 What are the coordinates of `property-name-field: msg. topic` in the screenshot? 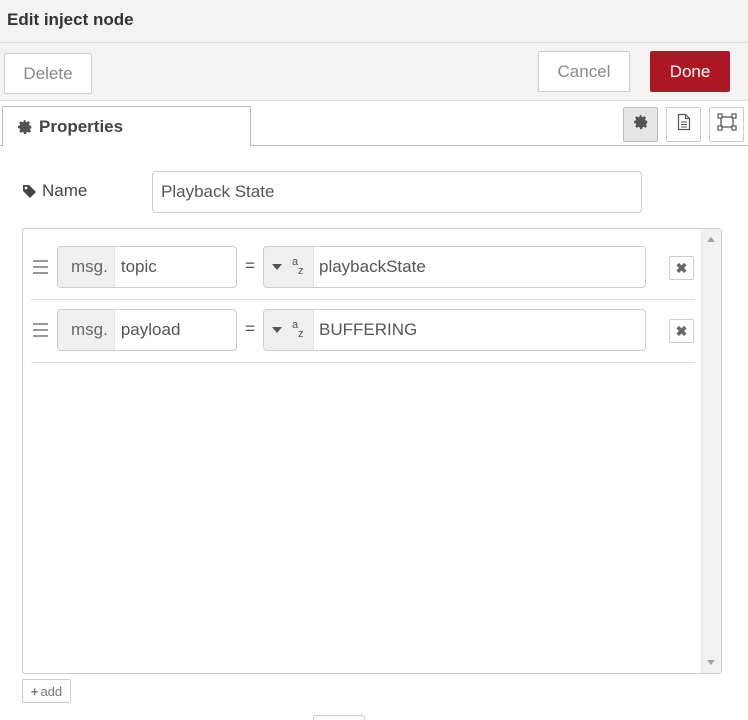 It's located at (147, 267).